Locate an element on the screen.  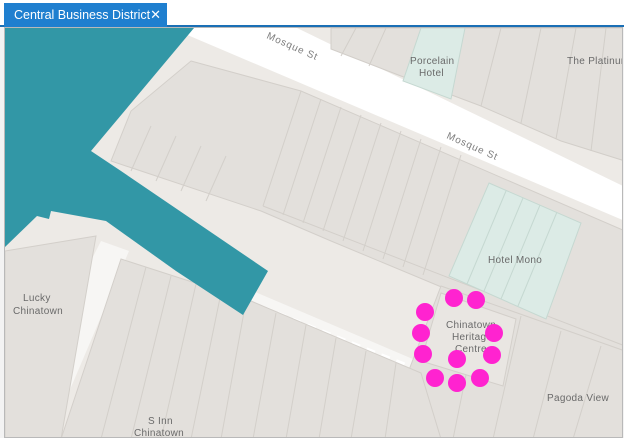
label-porcelain-hotel-line1: Porcelain is located at coordinates (432, 61).